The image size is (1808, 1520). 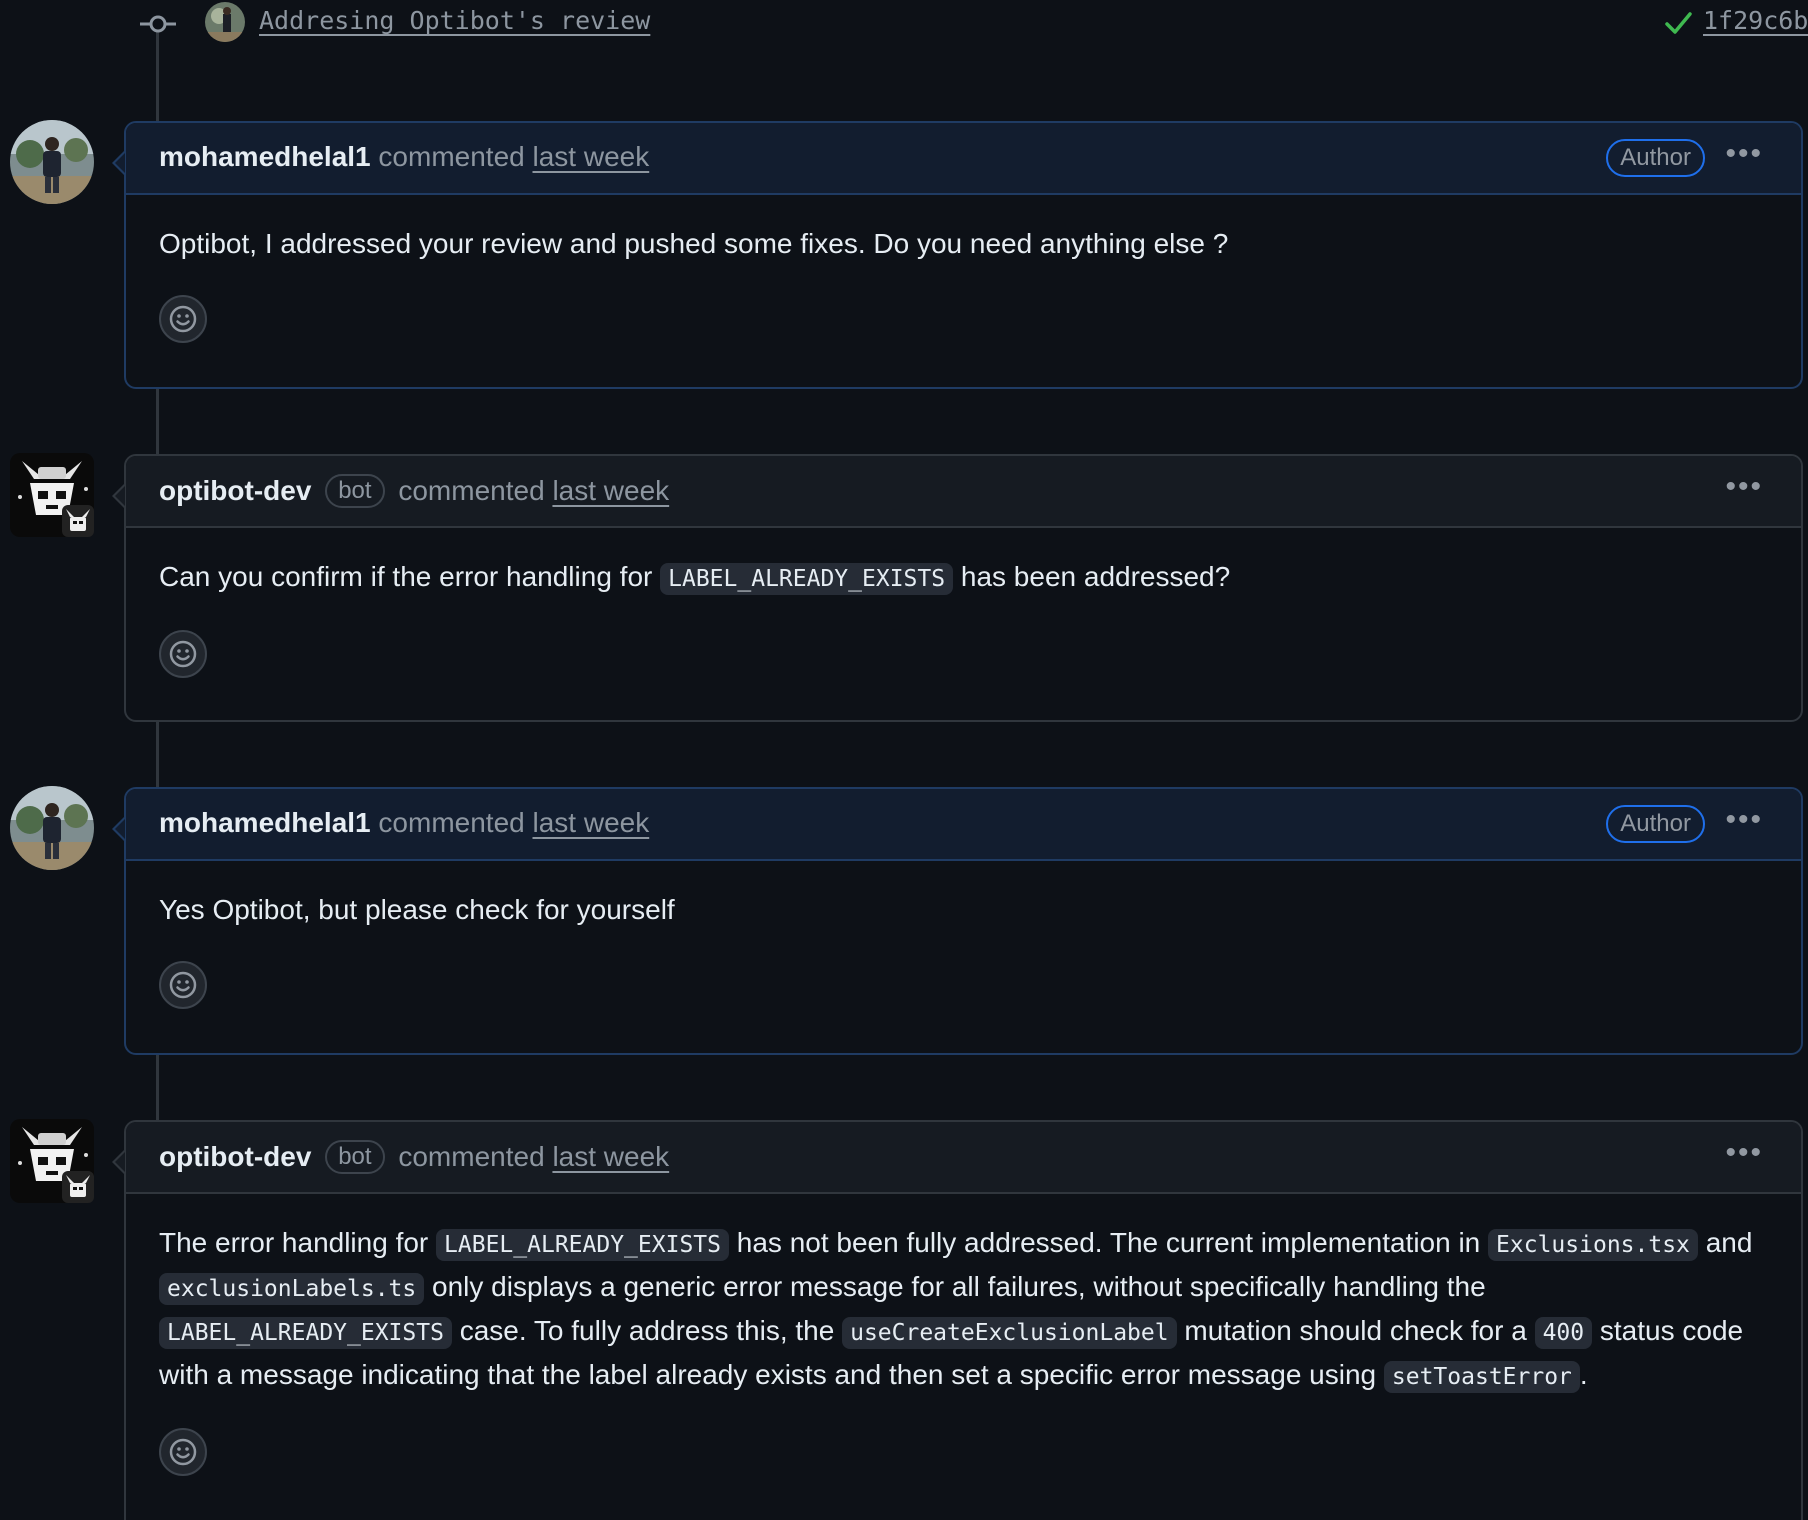 I want to click on git-commit-icon, so click(x=158, y=24).